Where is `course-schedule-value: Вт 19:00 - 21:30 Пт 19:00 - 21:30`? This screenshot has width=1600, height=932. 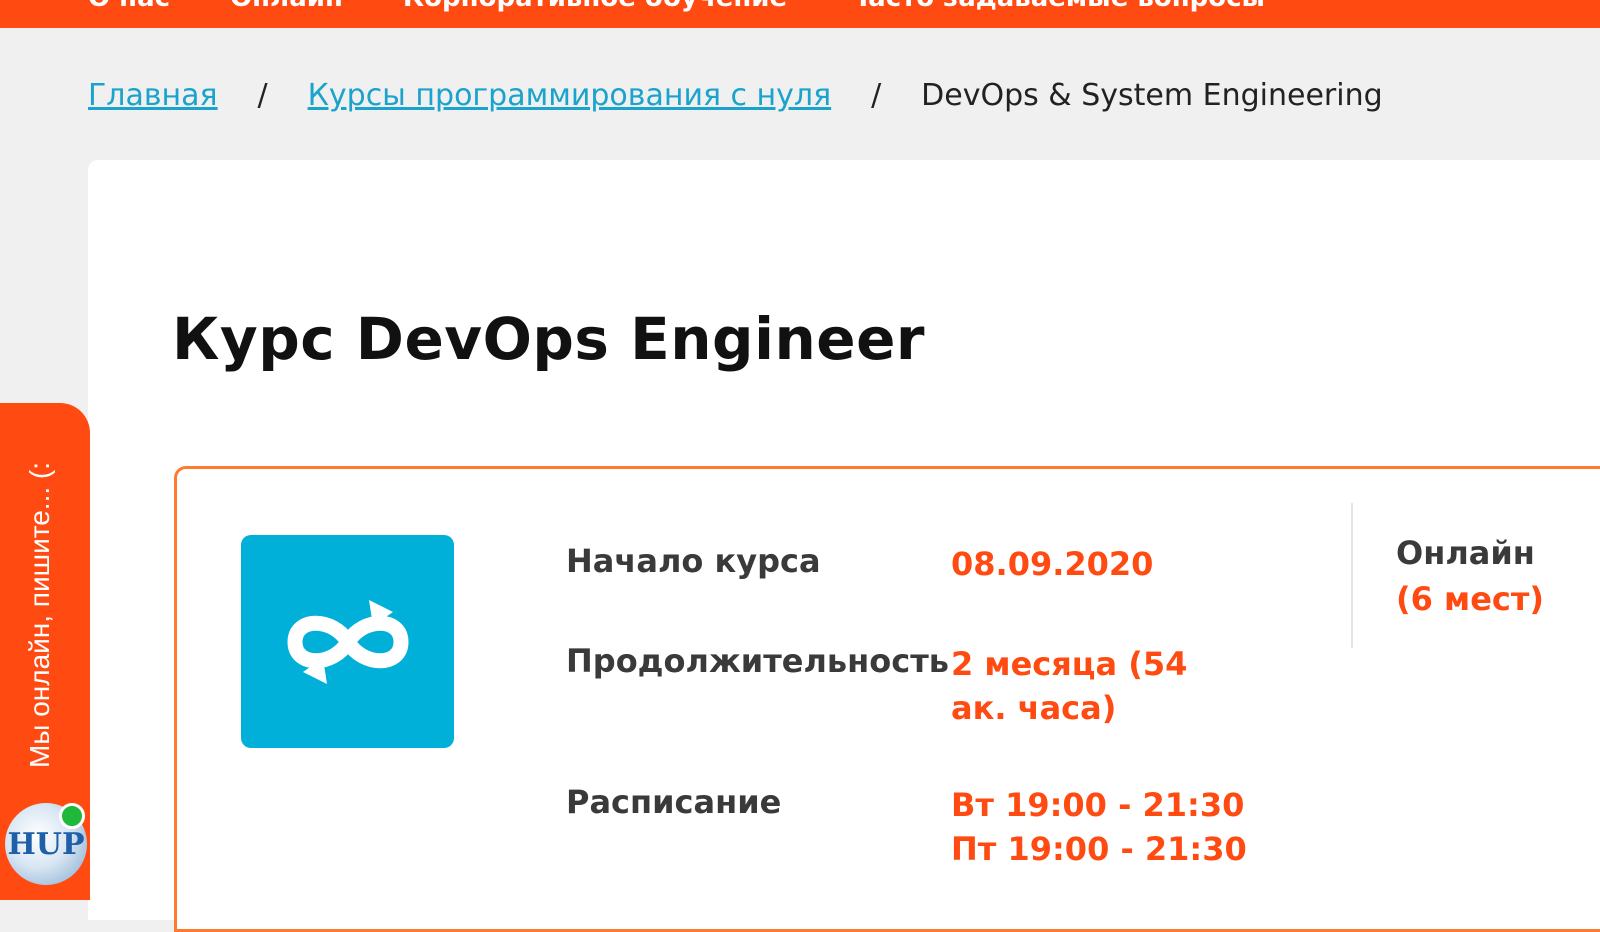 course-schedule-value: Вт 19:00 - 21:30 Пт 19:00 - 21:30 is located at coordinates (1101, 827).